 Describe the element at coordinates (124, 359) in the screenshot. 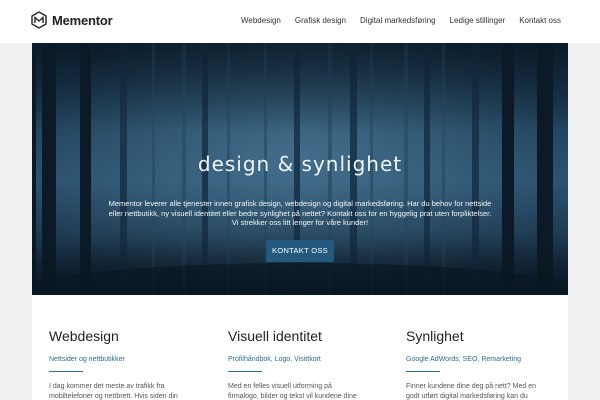

I see `service-card-subtitle: Nettsider og nettbutikker` at that location.